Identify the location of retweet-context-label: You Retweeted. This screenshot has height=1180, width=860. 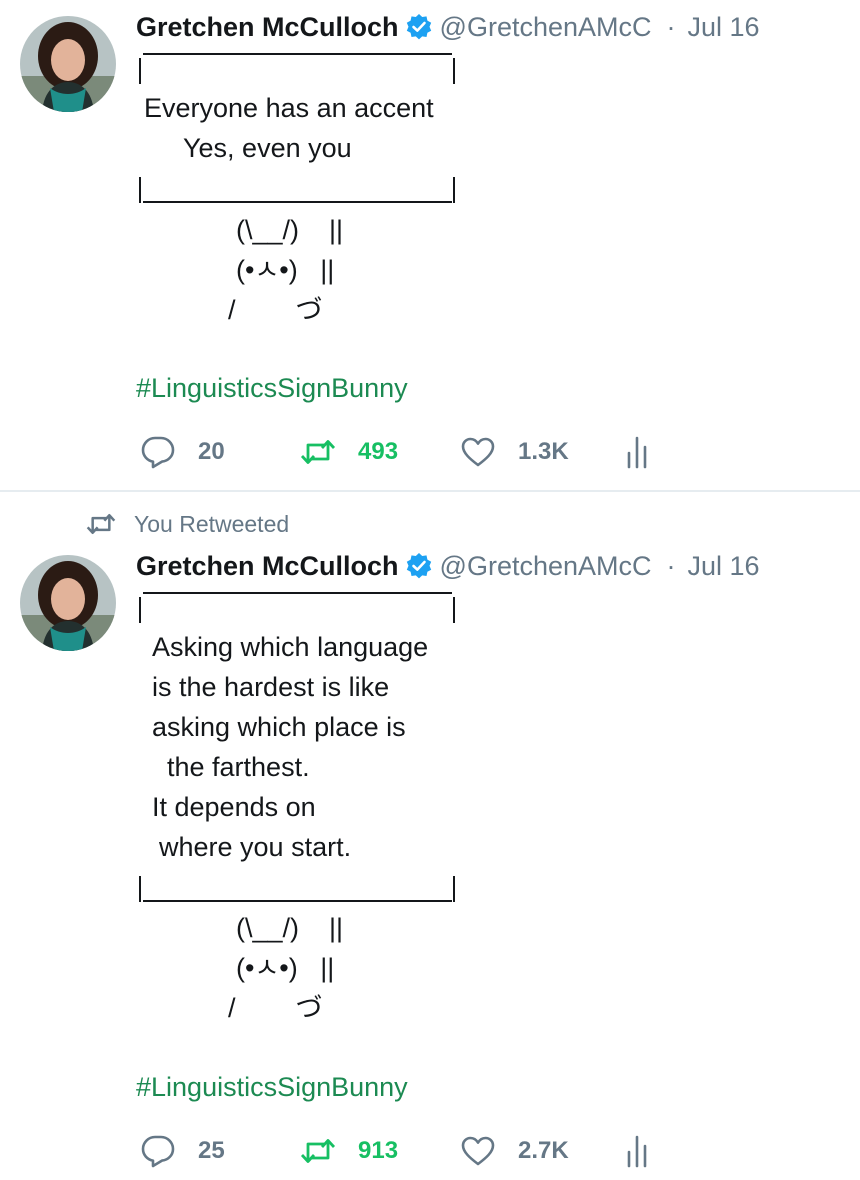
(212, 523).